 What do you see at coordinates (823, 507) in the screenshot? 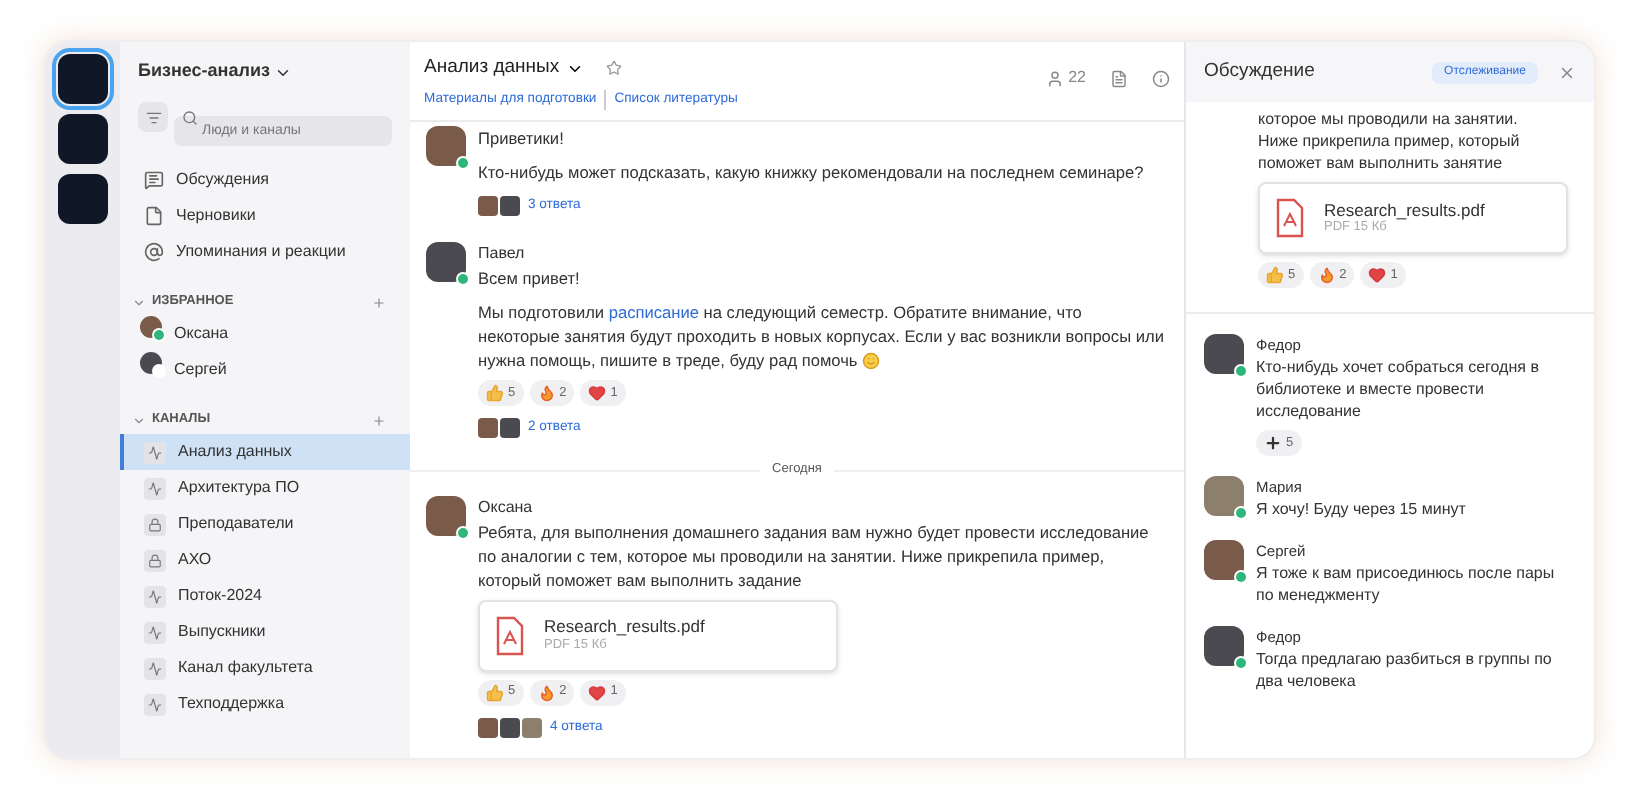
I see `author-name: Оксана` at bounding box center [823, 507].